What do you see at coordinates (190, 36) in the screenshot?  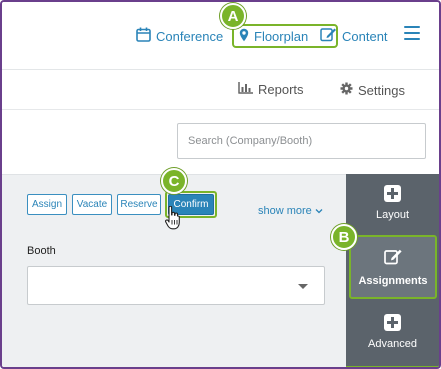 I see `nav-conference-label: Conference` at bounding box center [190, 36].